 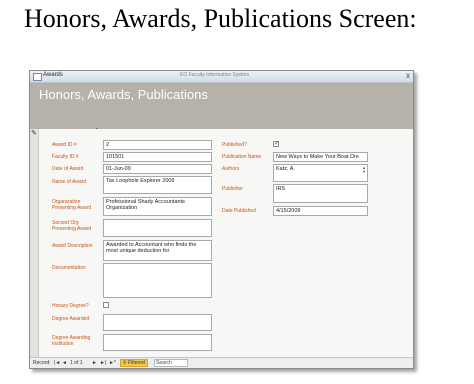 I want to click on filter-toggle-button: ⚲ Filtered, so click(x=134, y=363).